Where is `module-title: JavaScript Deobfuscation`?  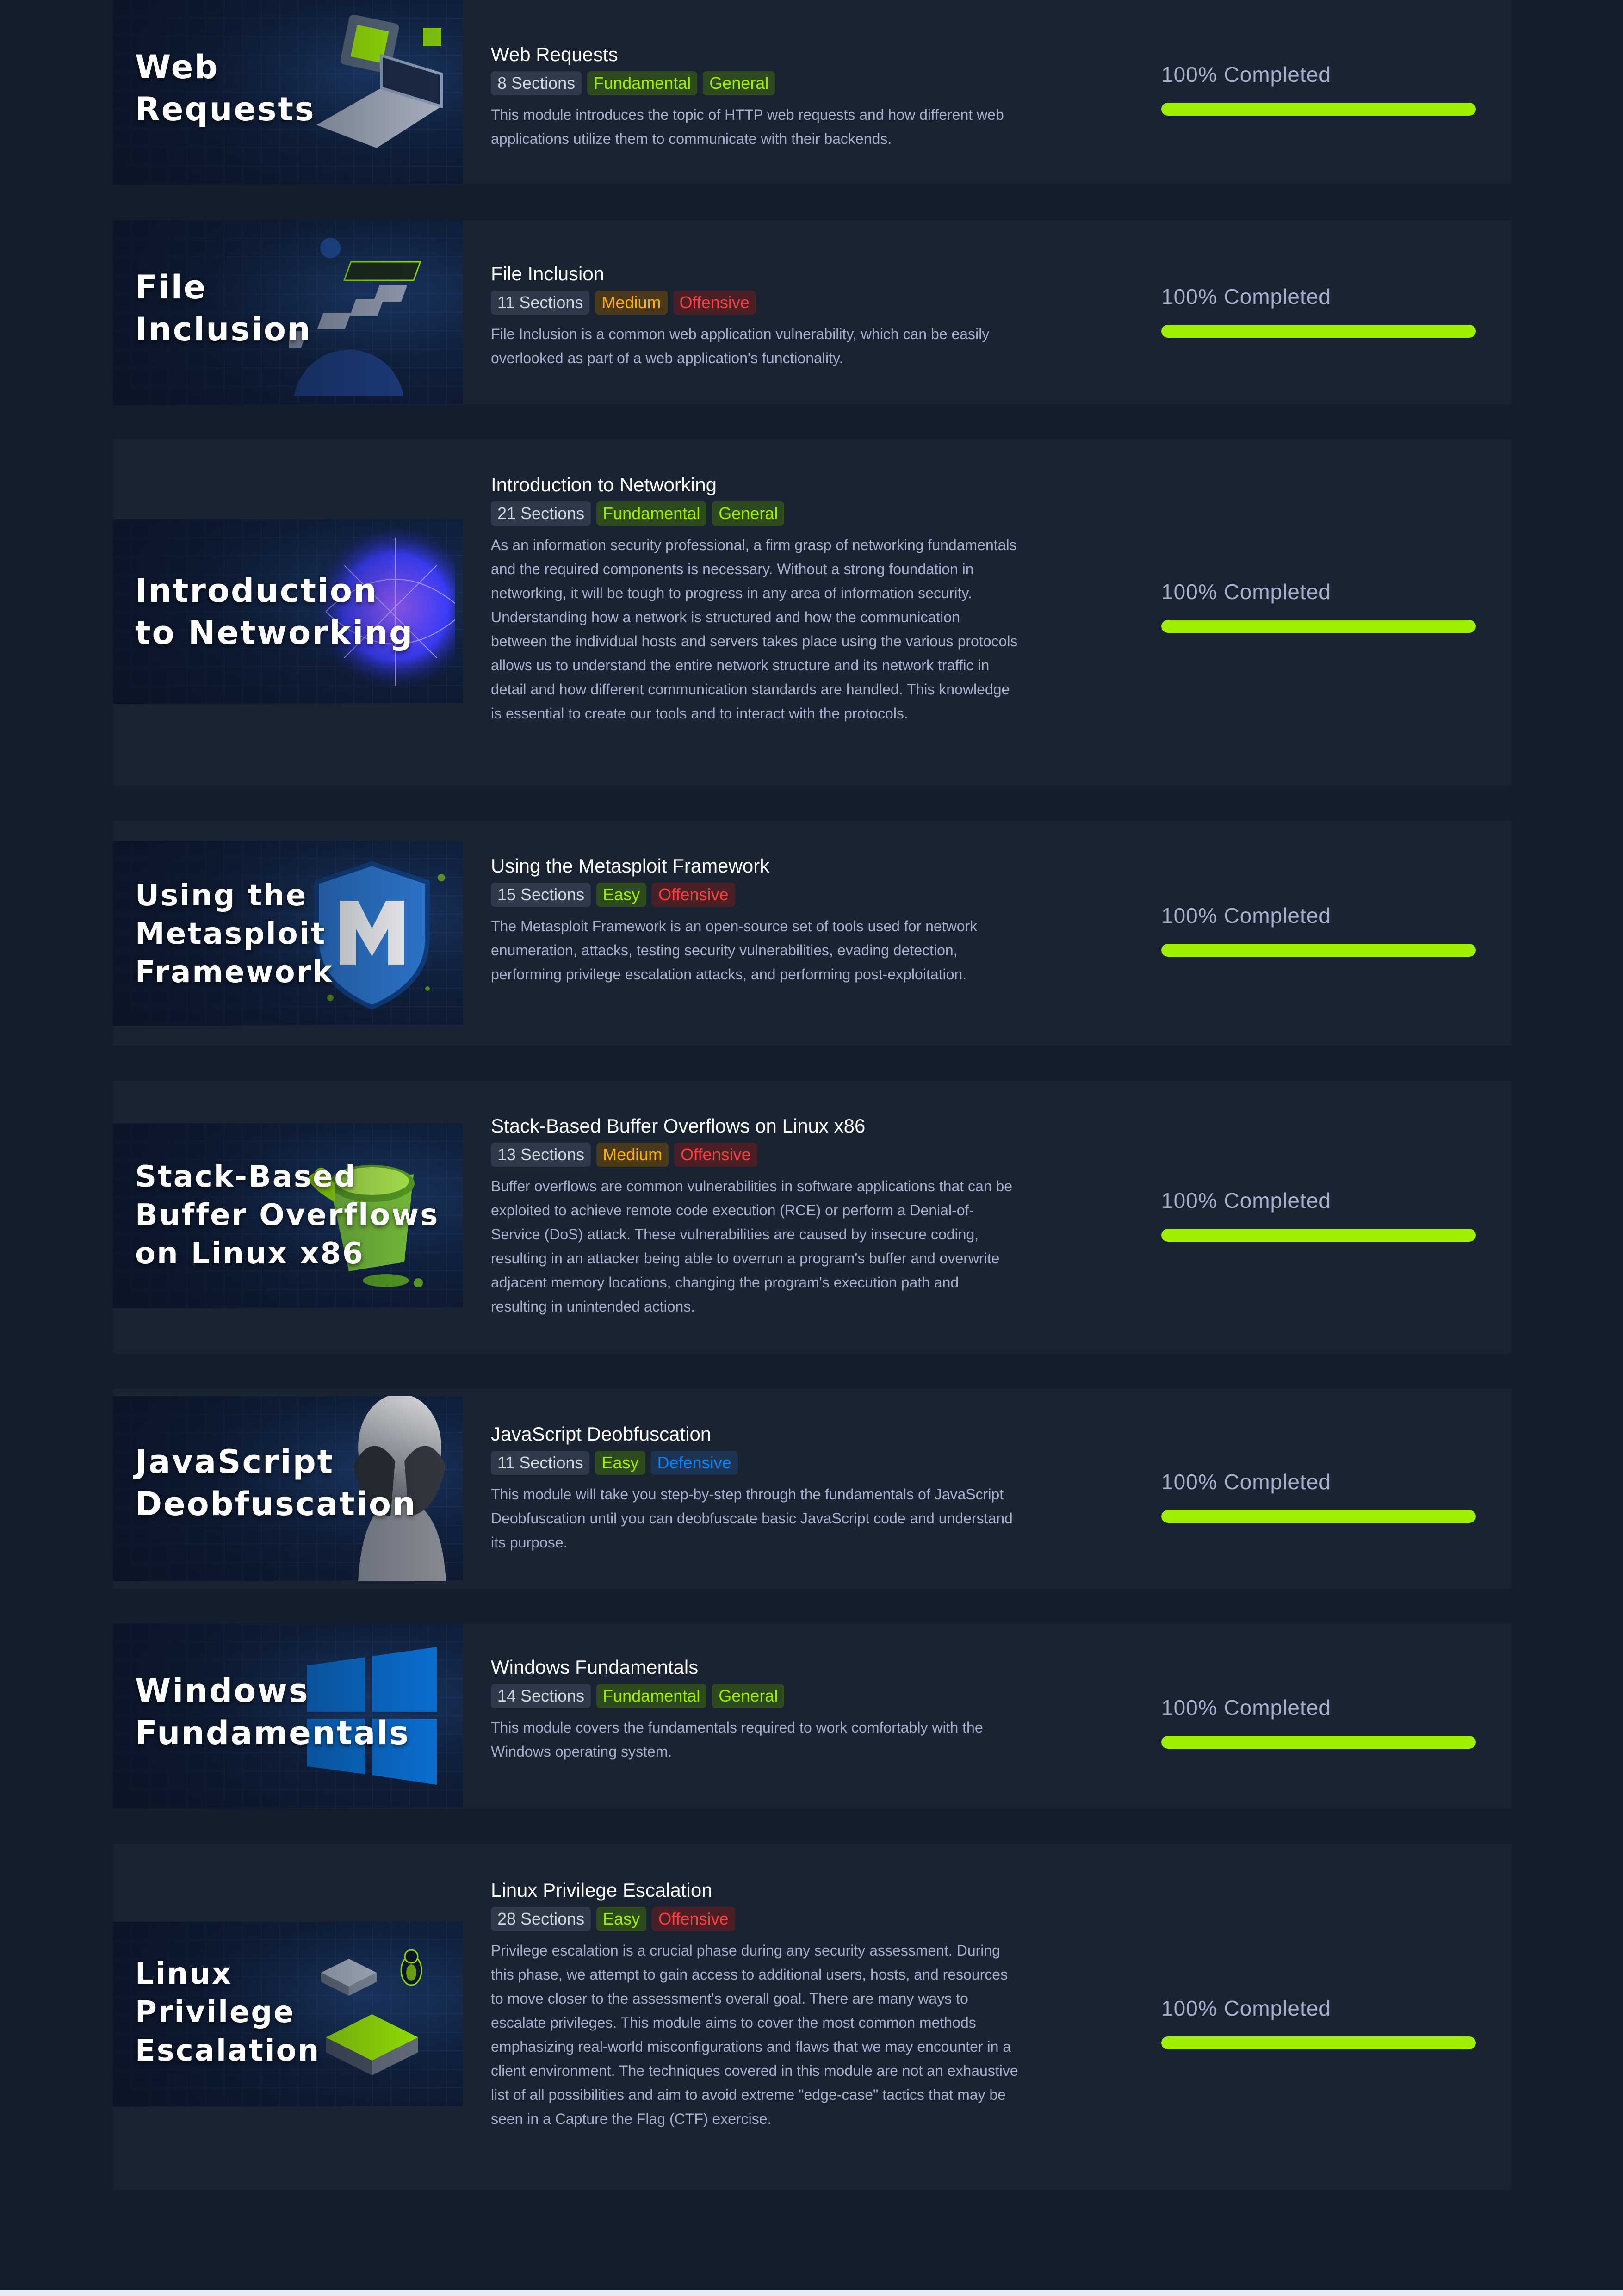
module-title: JavaScript Deobfuscation is located at coordinates (768, 1434).